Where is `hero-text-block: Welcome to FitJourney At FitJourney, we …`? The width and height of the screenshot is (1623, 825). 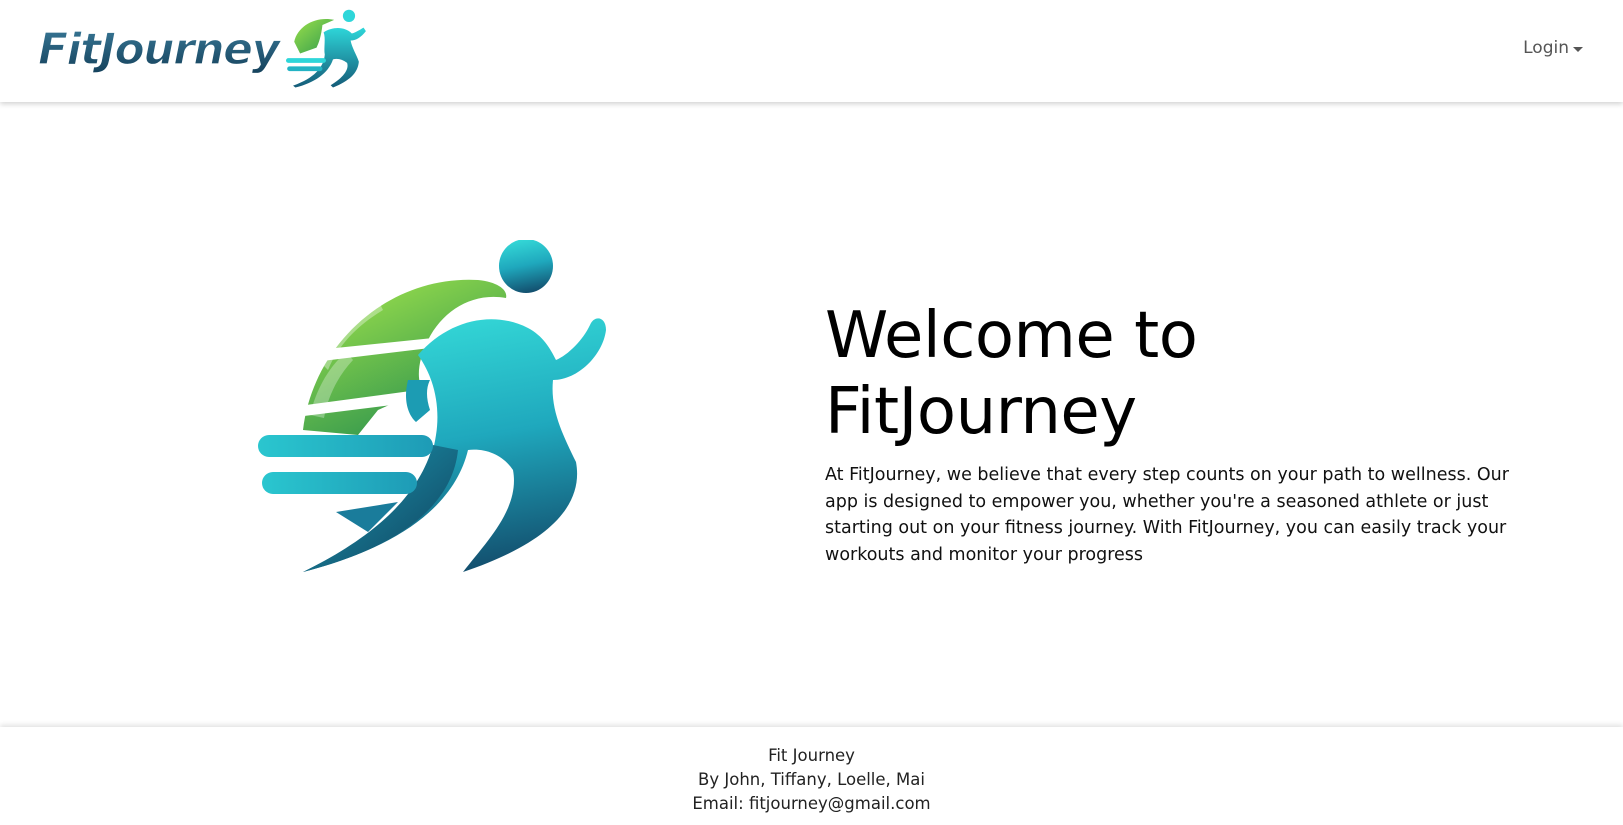
hero-text-block: Welcome to FitJourney At FitJourney, we … is located at coordinates (1185, 433).